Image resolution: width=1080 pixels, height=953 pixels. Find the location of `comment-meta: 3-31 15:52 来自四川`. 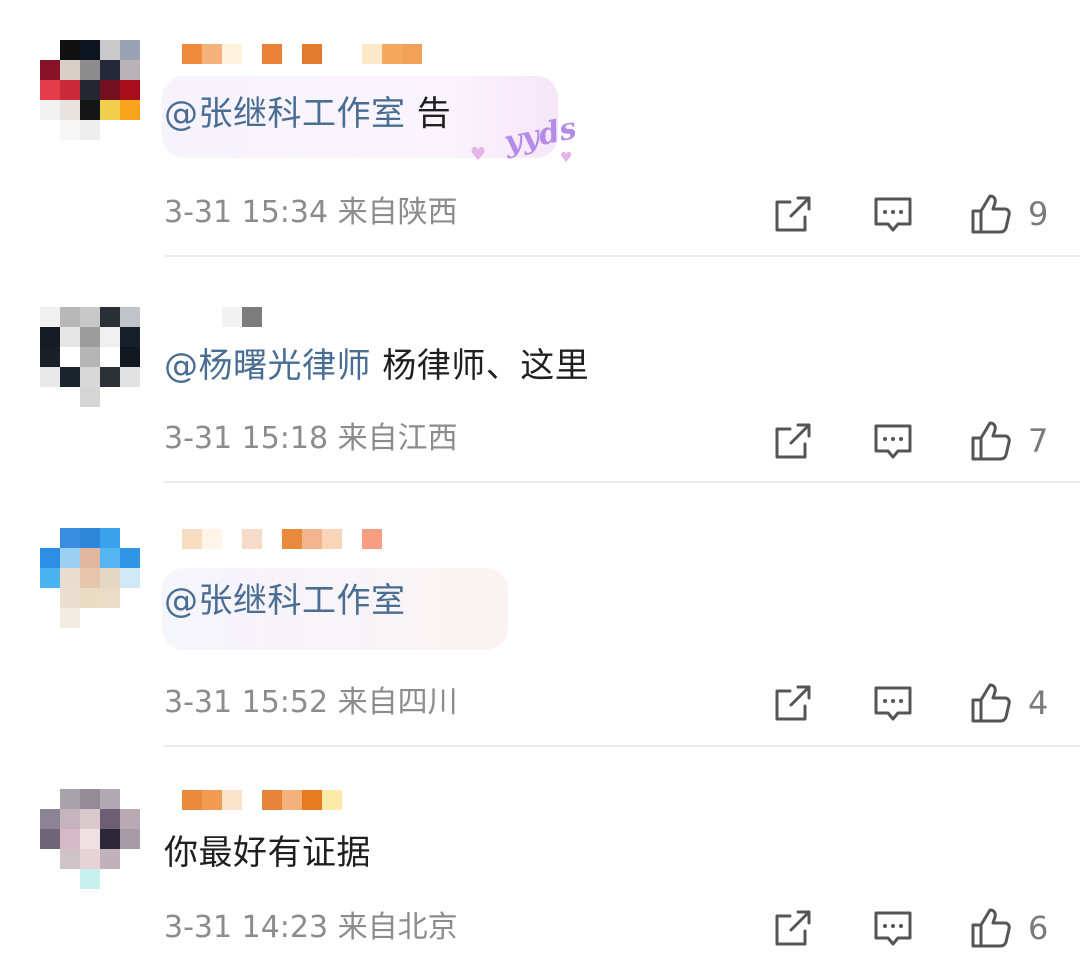

comment-meta: 3-31 15:52 来自四川 is located at coordinates (311, 703).